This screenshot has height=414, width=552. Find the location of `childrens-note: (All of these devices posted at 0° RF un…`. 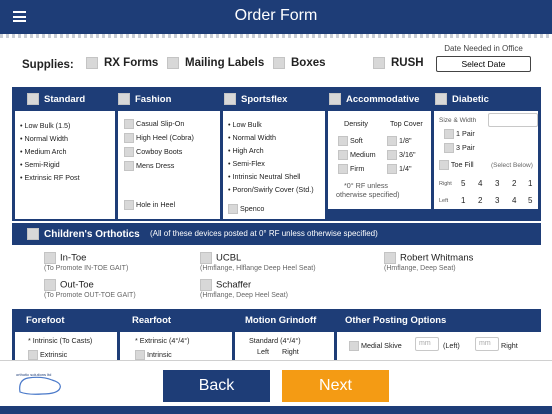

childrens-note: (All of these devices posted at 0° RF un… is located at coordinates (264, 233).